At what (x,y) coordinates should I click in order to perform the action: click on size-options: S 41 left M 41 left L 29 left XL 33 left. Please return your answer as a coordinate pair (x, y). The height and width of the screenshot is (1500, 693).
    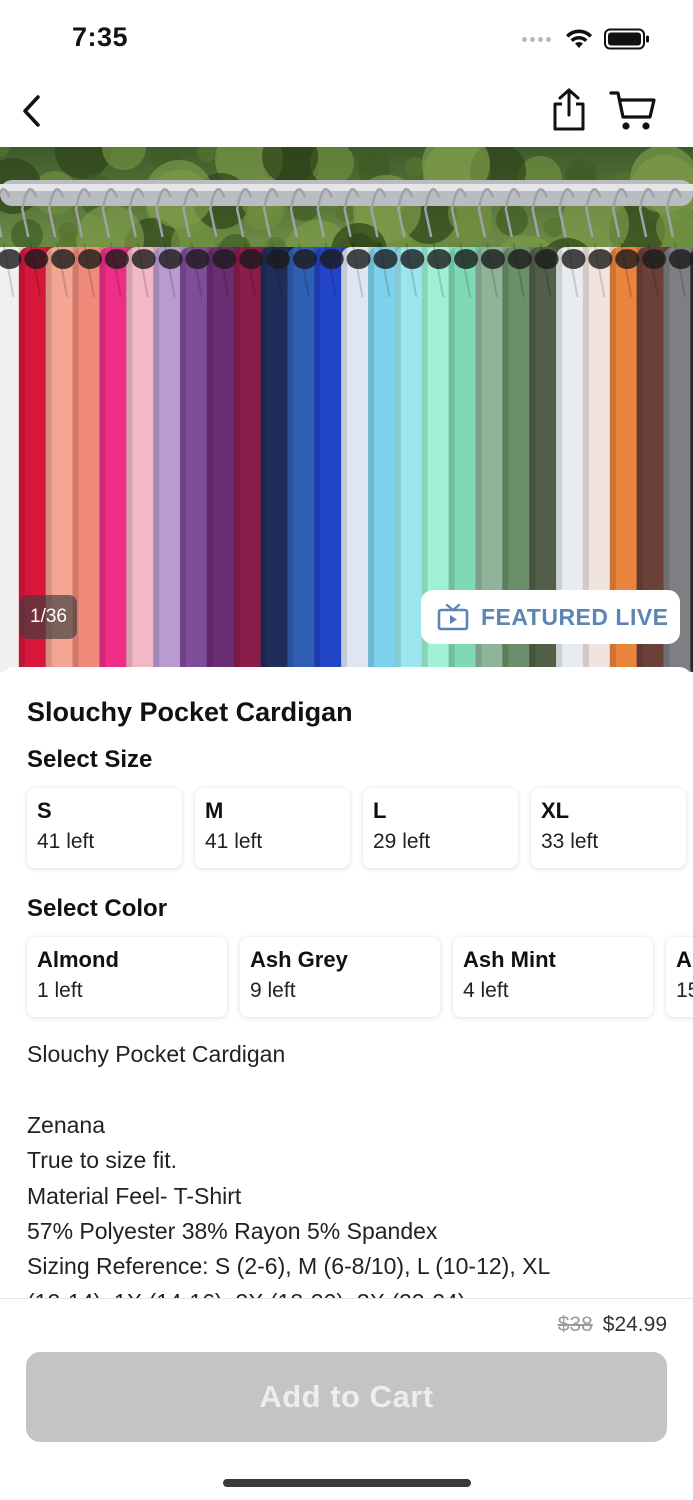
    Looking at the image, I should click on (356, 828).